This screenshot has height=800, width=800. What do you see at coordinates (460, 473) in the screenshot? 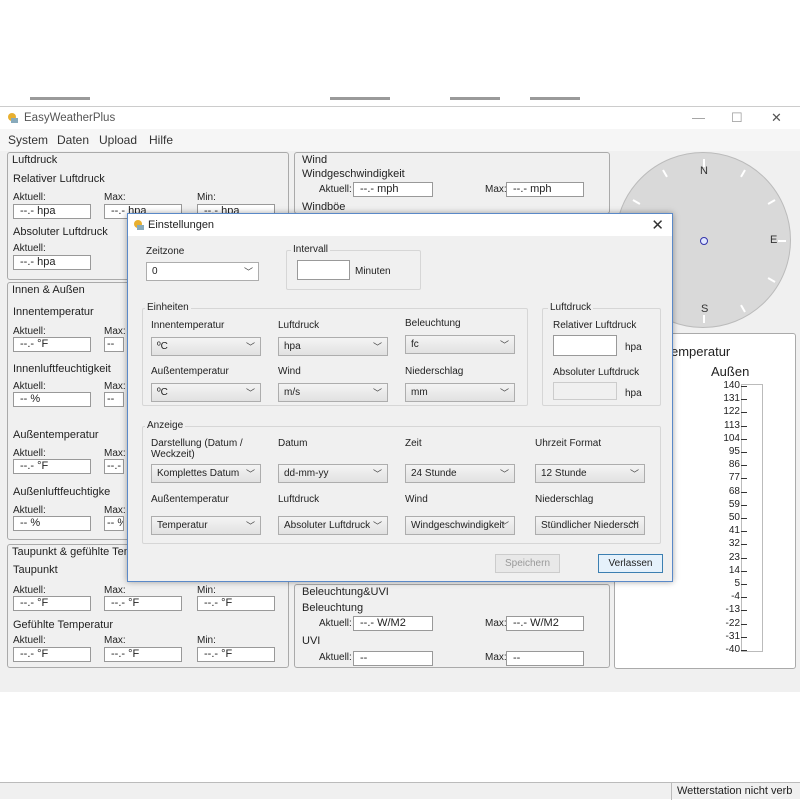
I see `zeit-select: 24 Stunde ﹀` at bounding box center [460, 473].